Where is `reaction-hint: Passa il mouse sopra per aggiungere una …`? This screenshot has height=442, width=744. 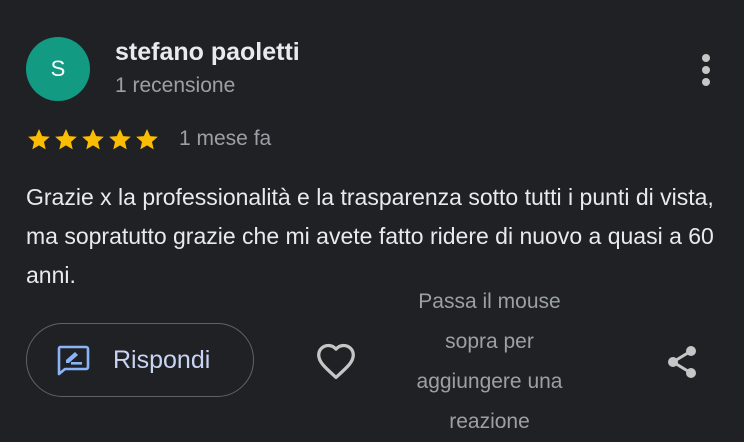 reaction-hint: Passa il mouse sopra per aggiungere una … is located at coordinates (489, 361).